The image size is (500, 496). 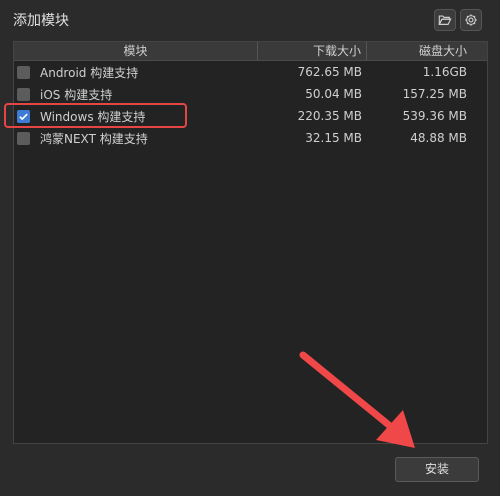 What do you see at coordinates (357, 399) in the screenshot?
I see `pointer-arrow-annotation` at bounding box center [357, 399].